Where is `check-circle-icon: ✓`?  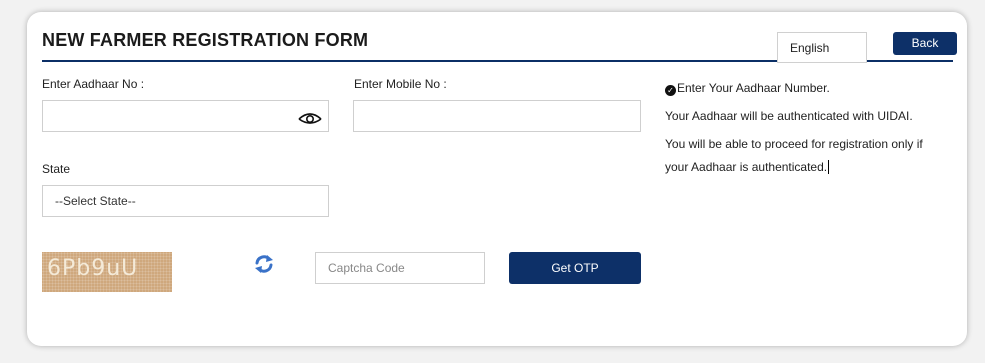 check-circle-icon: ✓ is located at coordinates (670, 90).